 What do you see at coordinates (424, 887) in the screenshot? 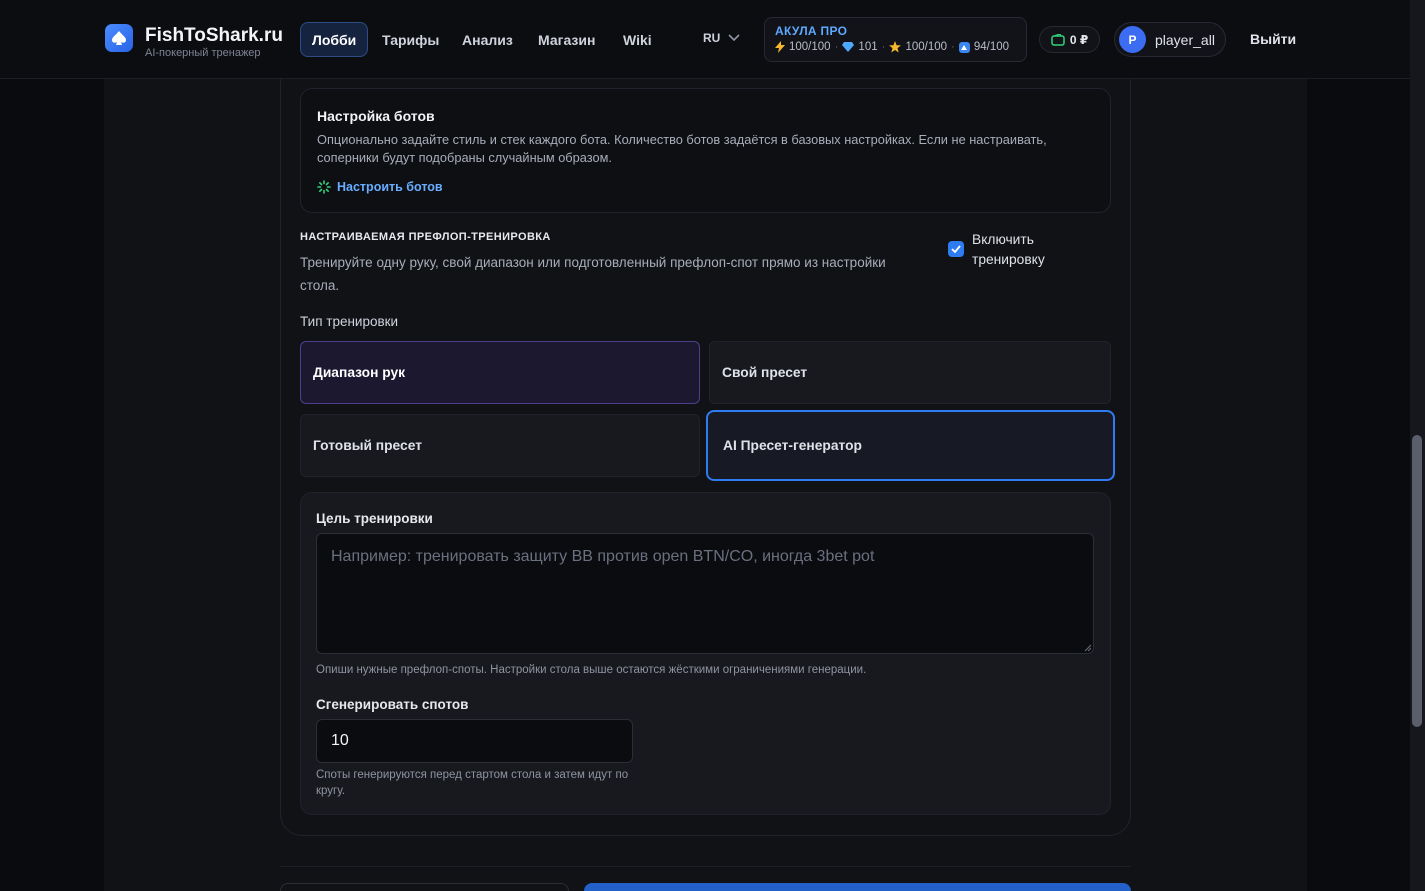
I see `secondary-action-button` at bounding box center [424, 887].